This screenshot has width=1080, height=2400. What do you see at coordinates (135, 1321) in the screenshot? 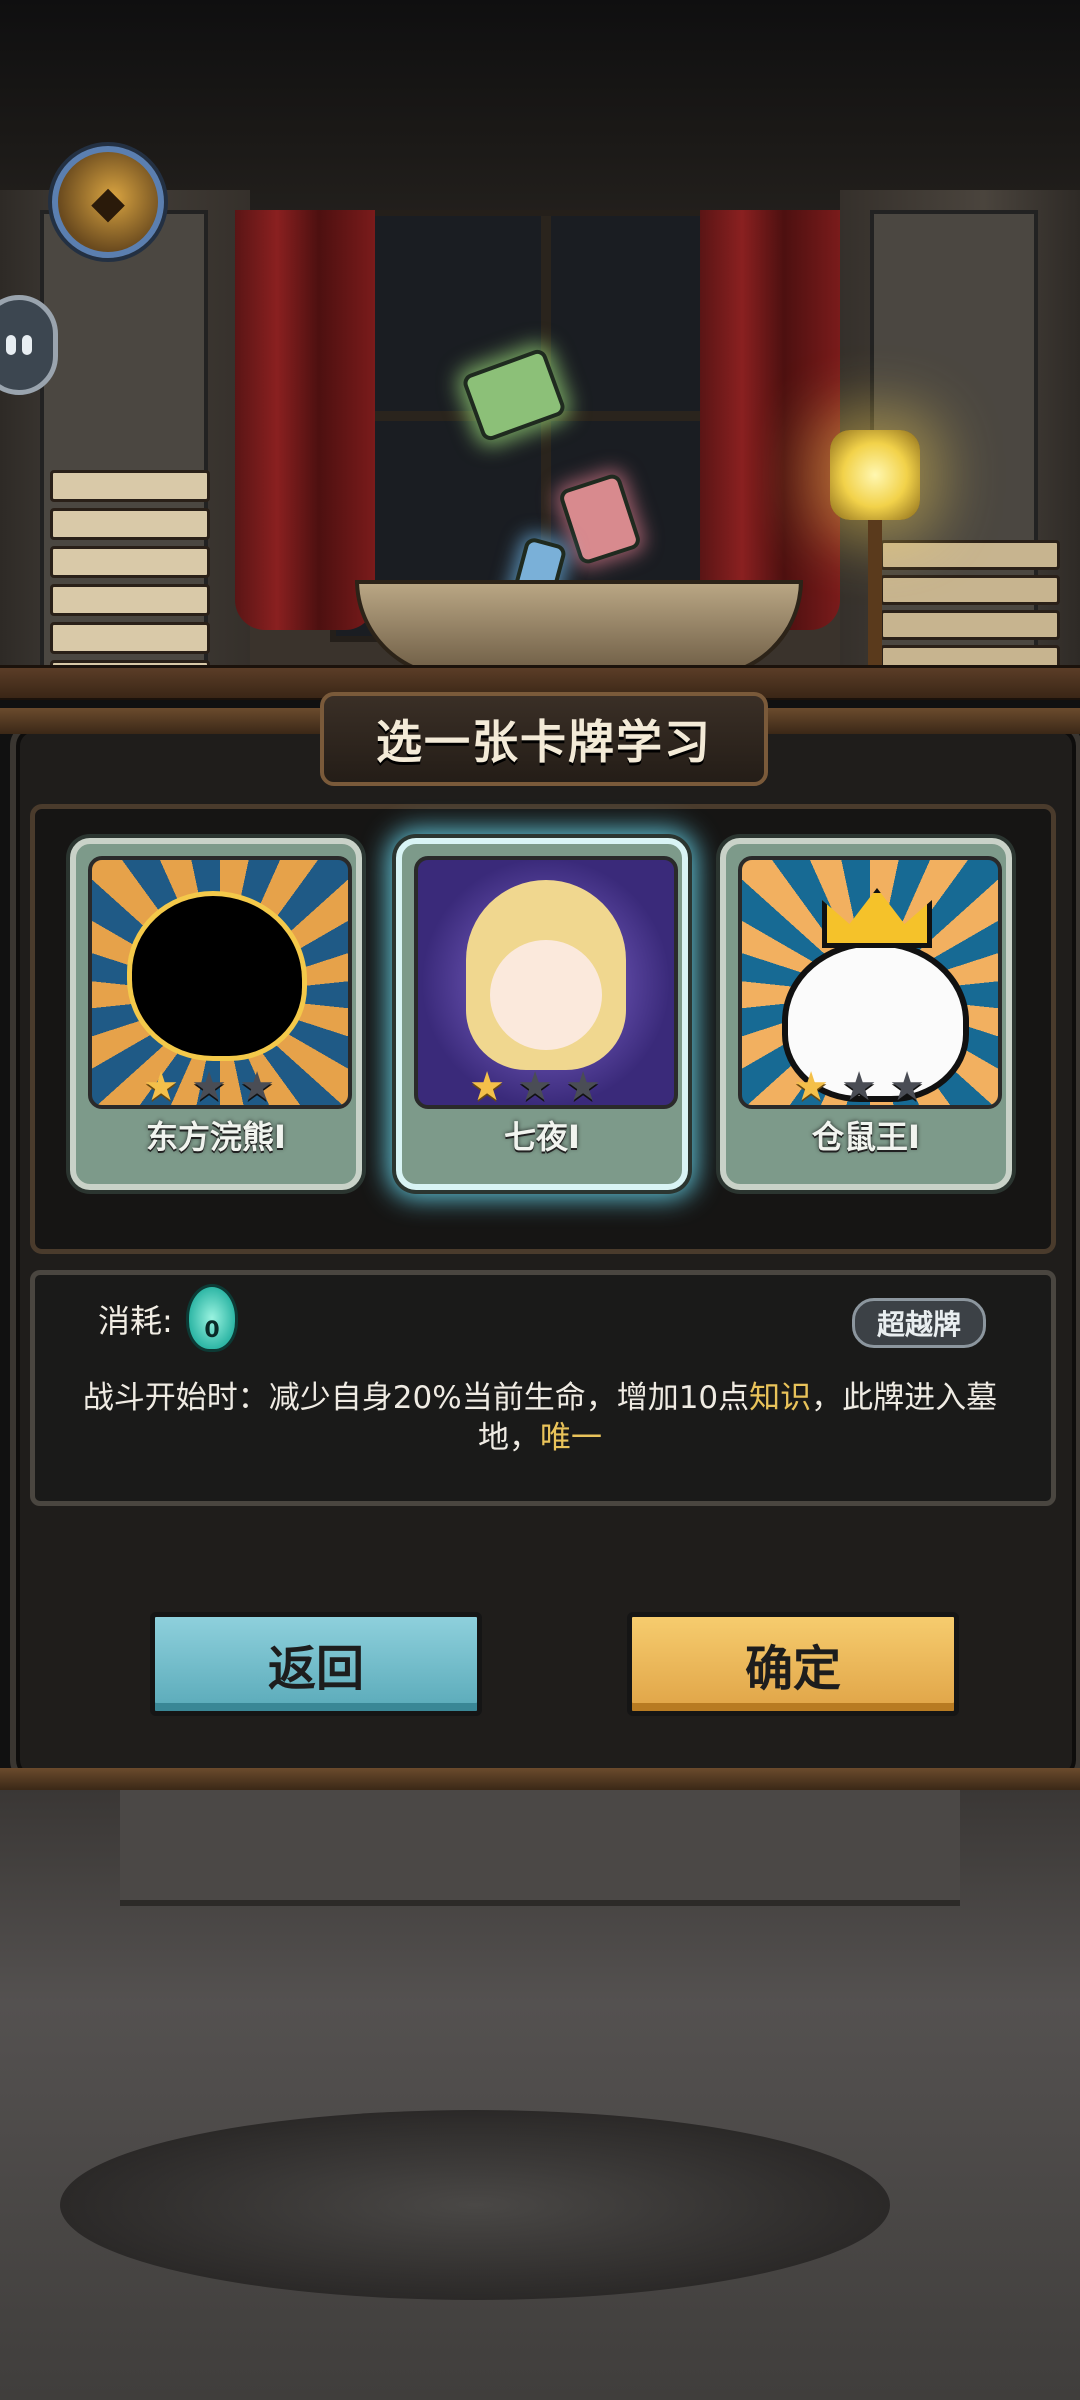
I see `cost-label: 消耗:` at bounding box center [135, 1321].